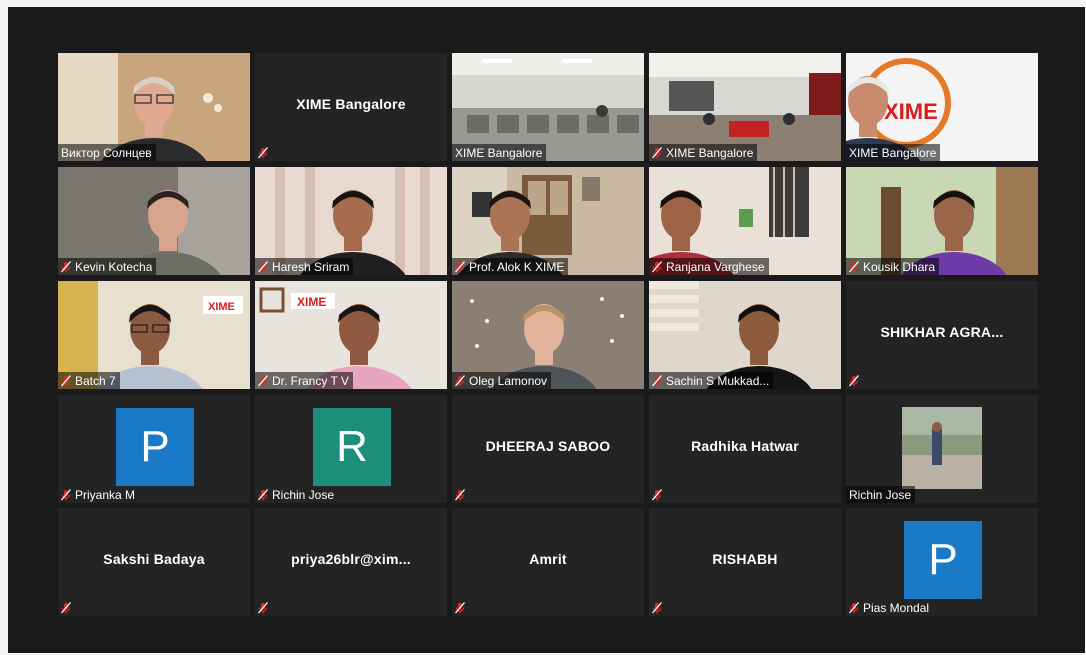 The width and height of the screenshot is (1086, 655). I want to click on participant-name-label: Batch 7, so click(89, 380).